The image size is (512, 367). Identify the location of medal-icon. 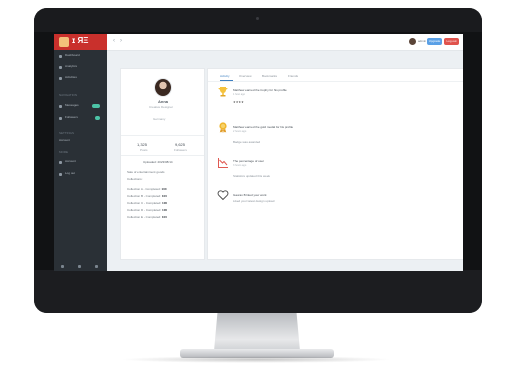
(223, 127).